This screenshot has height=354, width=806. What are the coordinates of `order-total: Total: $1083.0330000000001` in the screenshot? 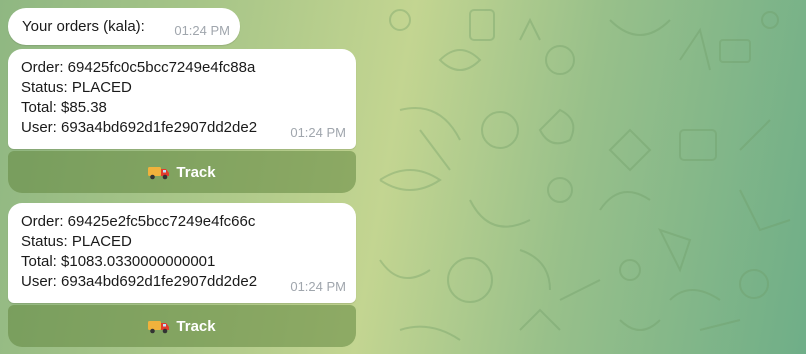 It's located at (118, 261).